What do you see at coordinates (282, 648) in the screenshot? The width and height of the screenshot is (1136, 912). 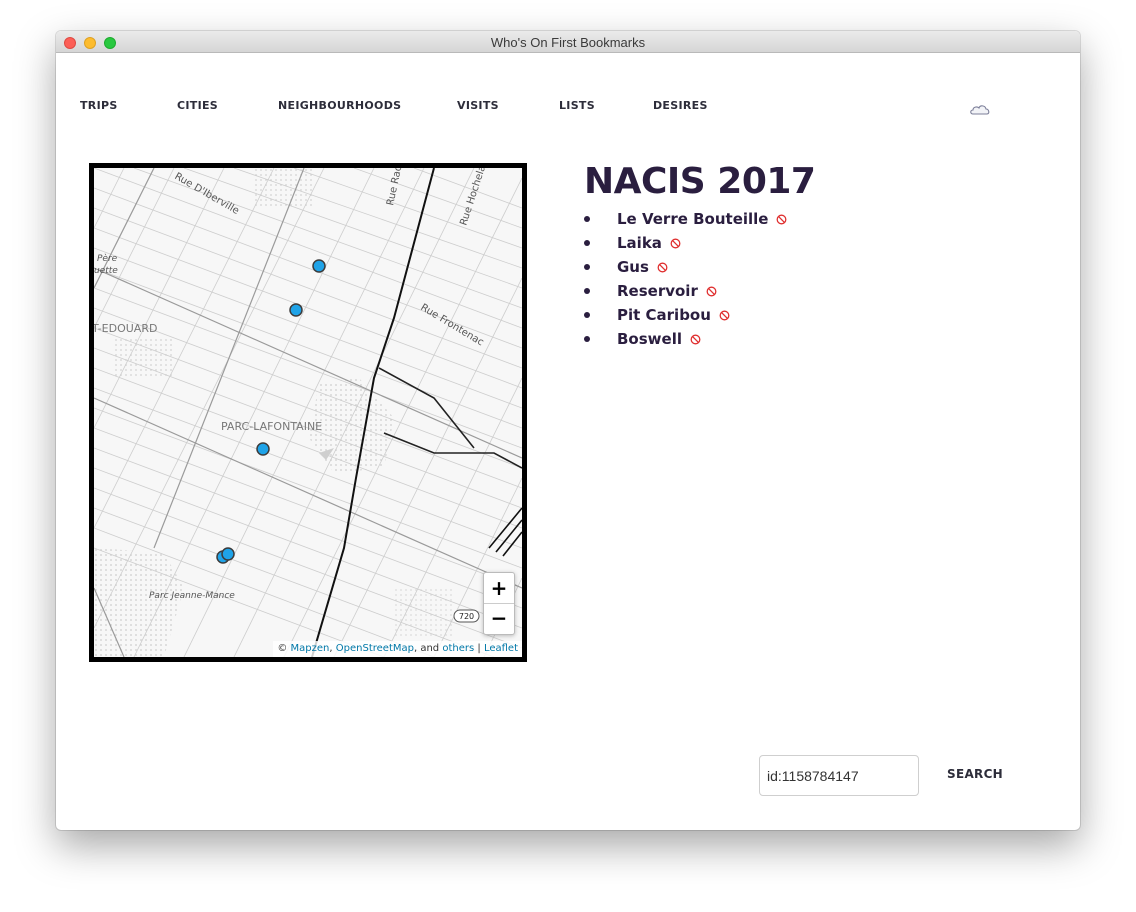 I see `copyright-symbol: ©` at bounding box center [282, 648].